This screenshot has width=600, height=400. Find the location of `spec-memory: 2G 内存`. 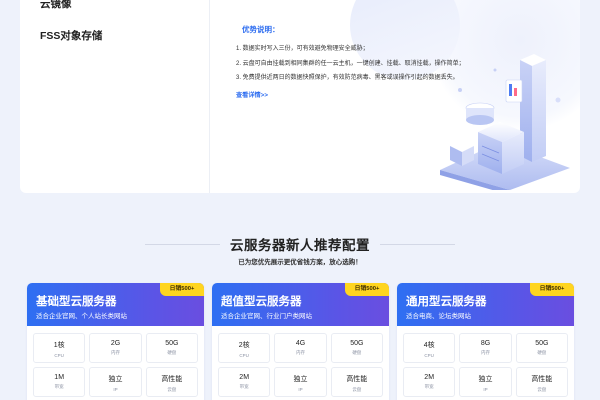

spec-memory: 2G 内存 is located at coordinates (115, 348).